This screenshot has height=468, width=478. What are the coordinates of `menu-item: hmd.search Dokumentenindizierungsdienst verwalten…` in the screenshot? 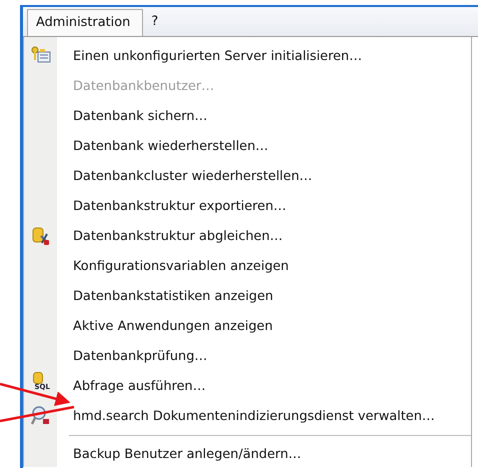 It's located at (246, 416).